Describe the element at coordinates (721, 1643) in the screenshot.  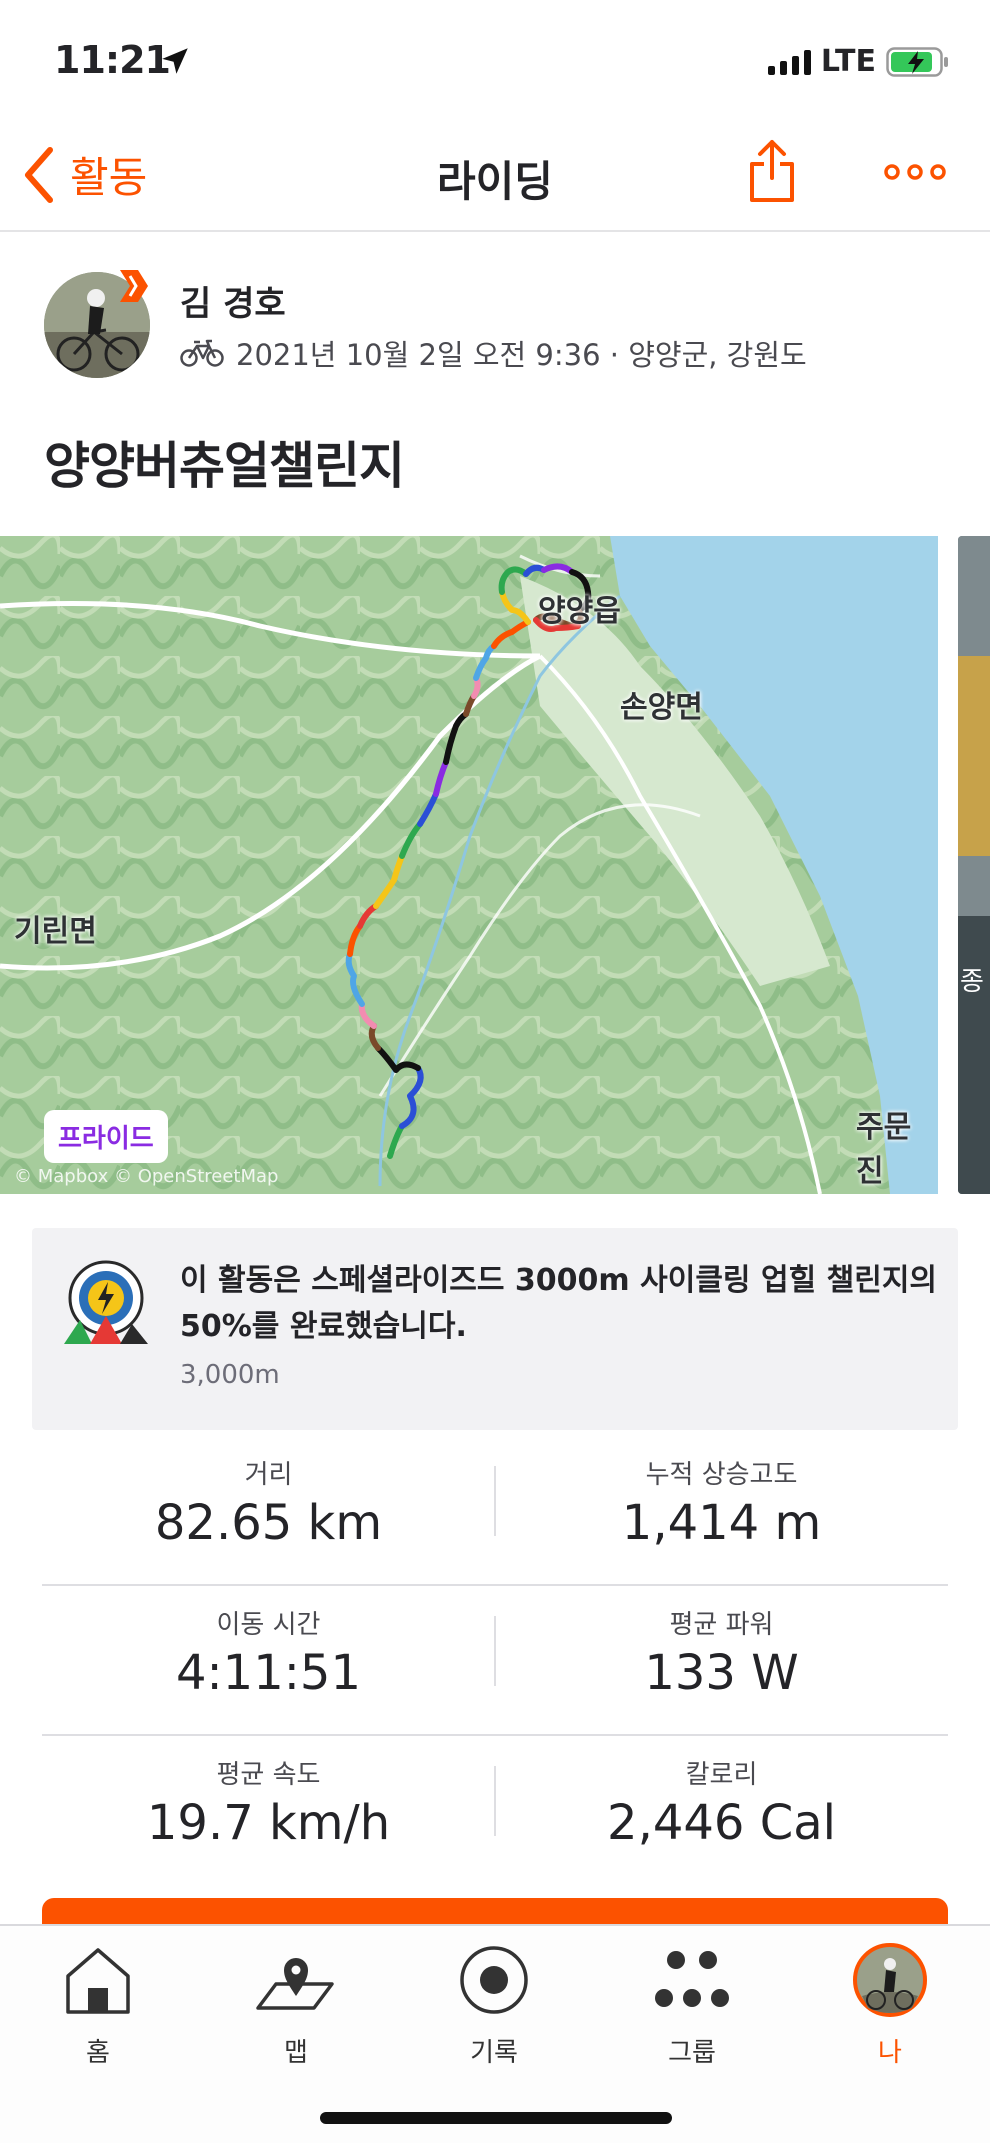
I see `stat-average-power: 평균 파워 133 W` at that location.